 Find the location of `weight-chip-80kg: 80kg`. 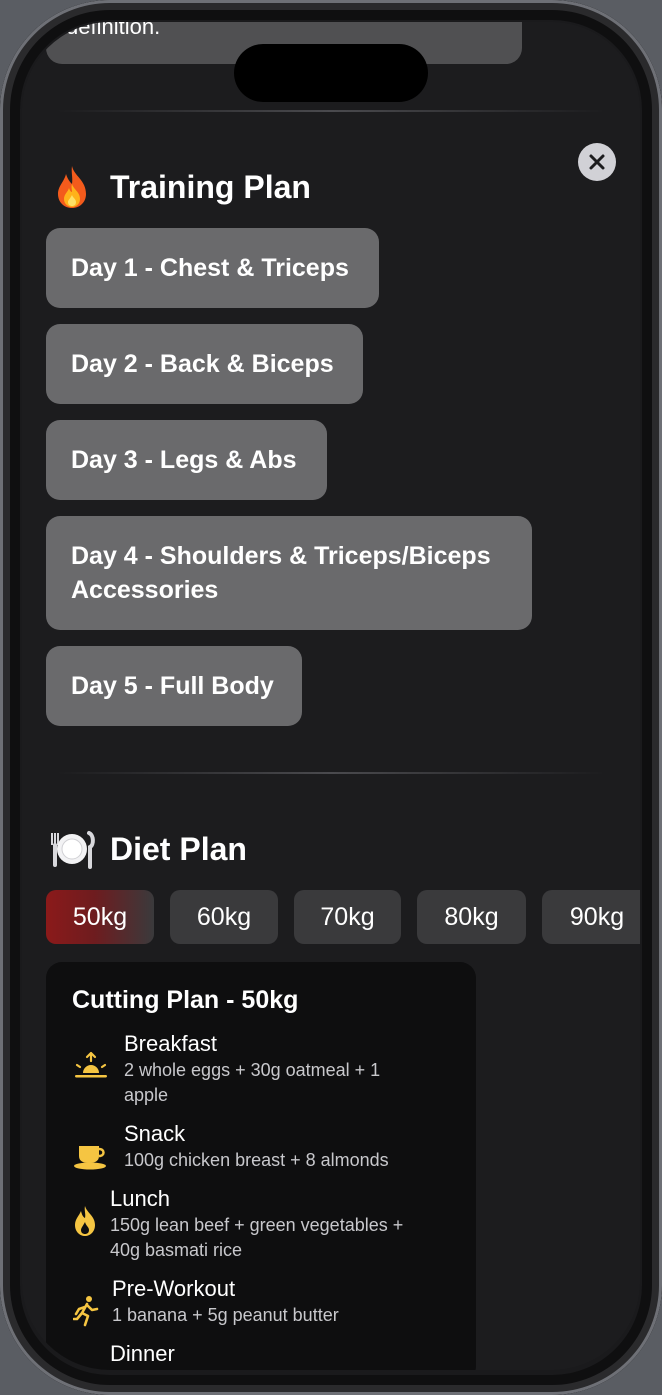

weight-chip-80kg: 80kg is located at coordinates (471, 917).